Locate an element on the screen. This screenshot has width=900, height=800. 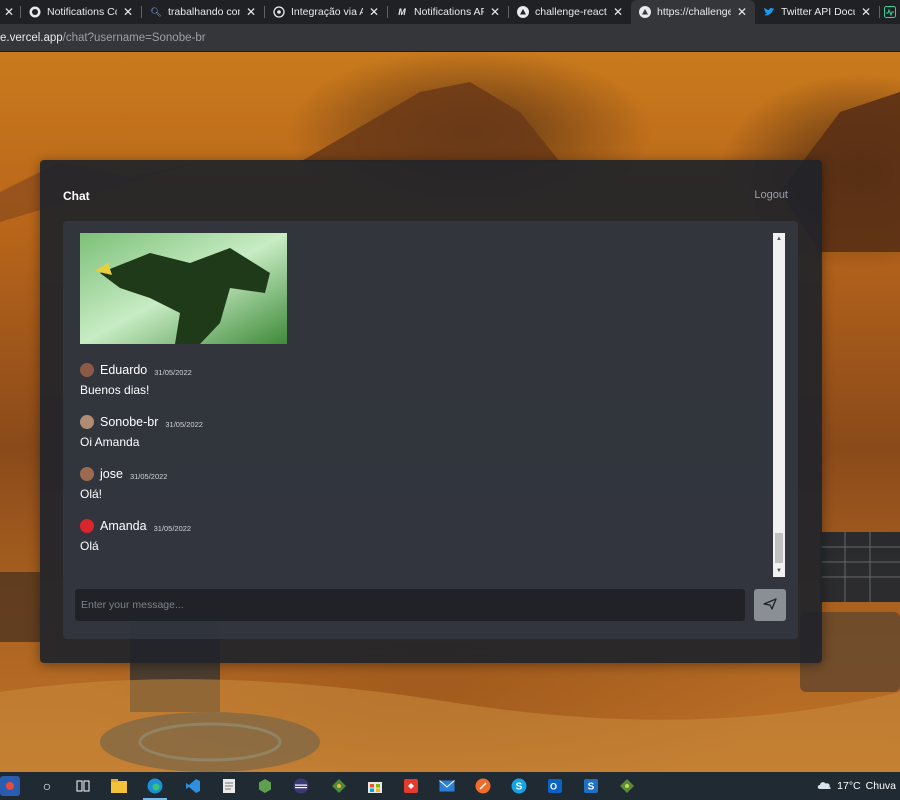
message-input is located at coordinates (410, 605).